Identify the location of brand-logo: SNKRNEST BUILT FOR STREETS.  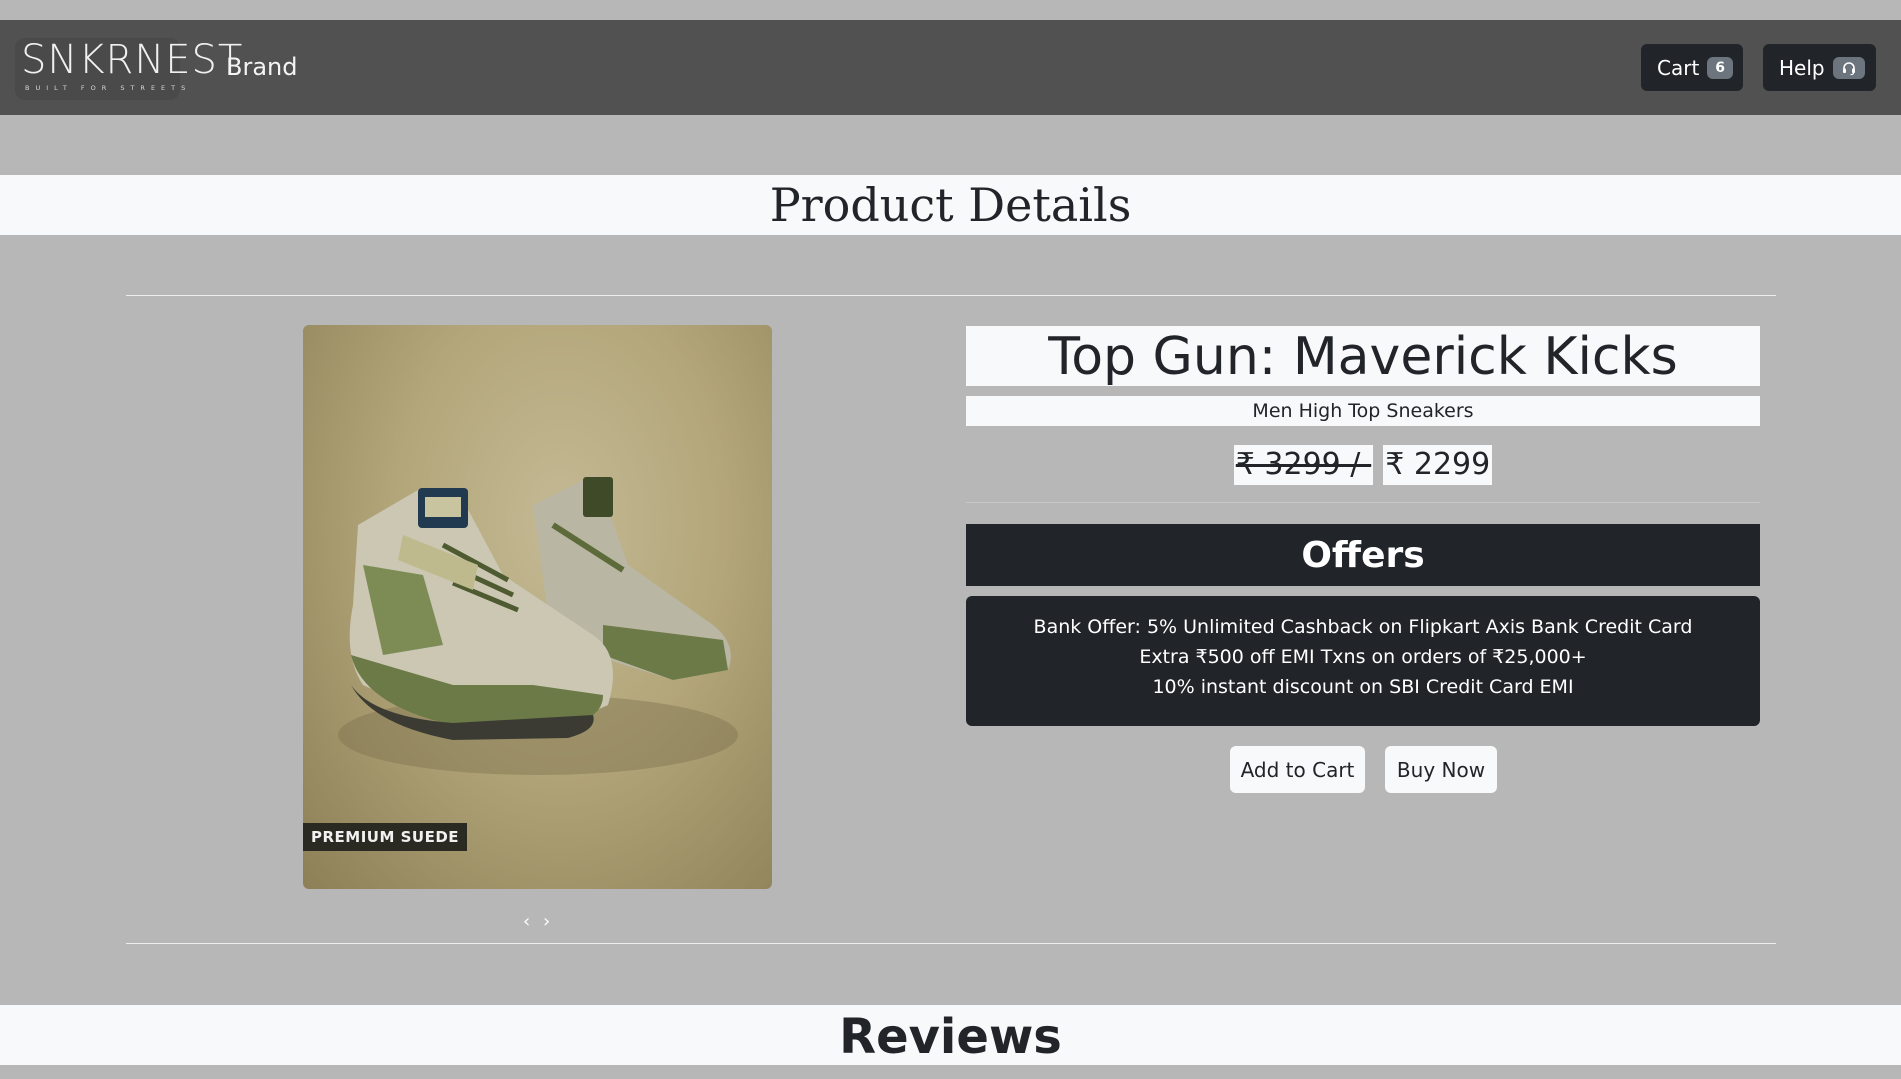
(128, 69).